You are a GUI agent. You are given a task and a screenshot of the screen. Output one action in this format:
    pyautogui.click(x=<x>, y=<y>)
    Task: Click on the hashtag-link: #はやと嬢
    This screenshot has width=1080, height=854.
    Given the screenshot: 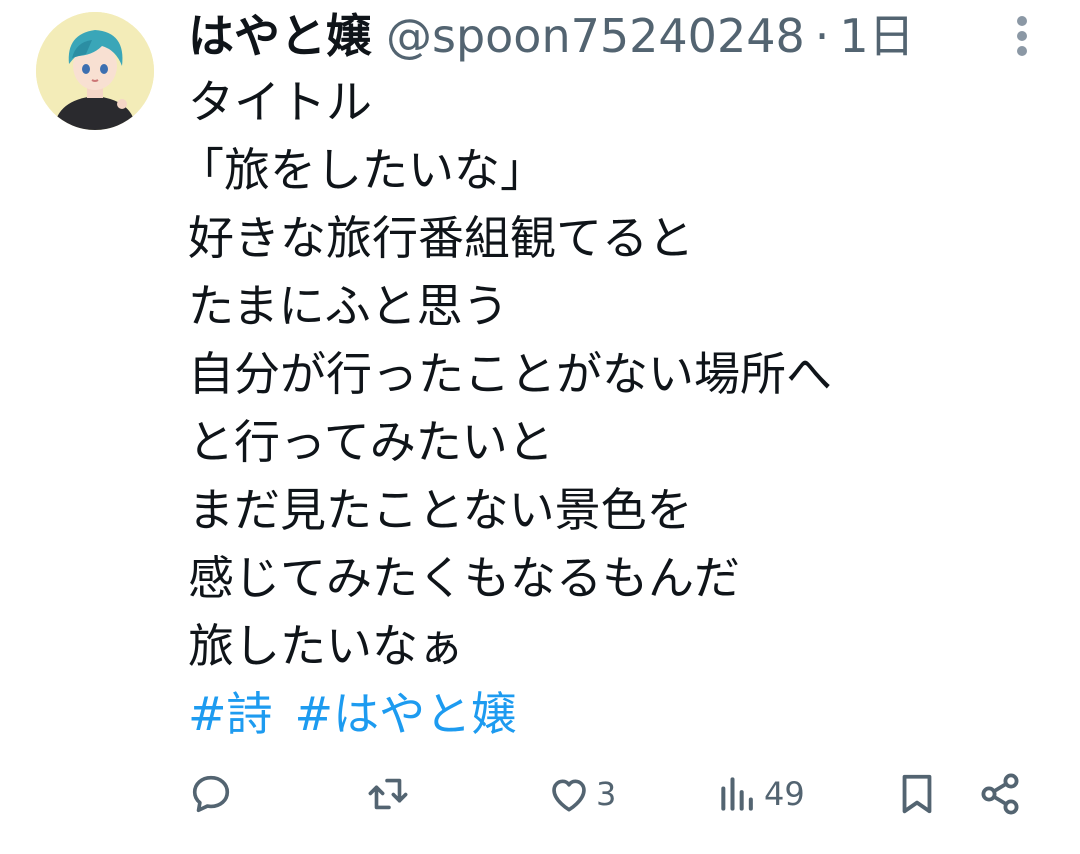 What is the action you would take?
    pyautogui.click(x=406, y=714)
    